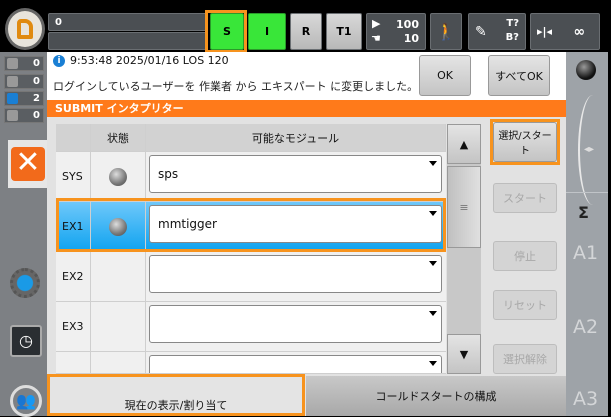 The height and width of the screenshot is (417, 611). I want to click on info-icon: i, so click(59, 61).